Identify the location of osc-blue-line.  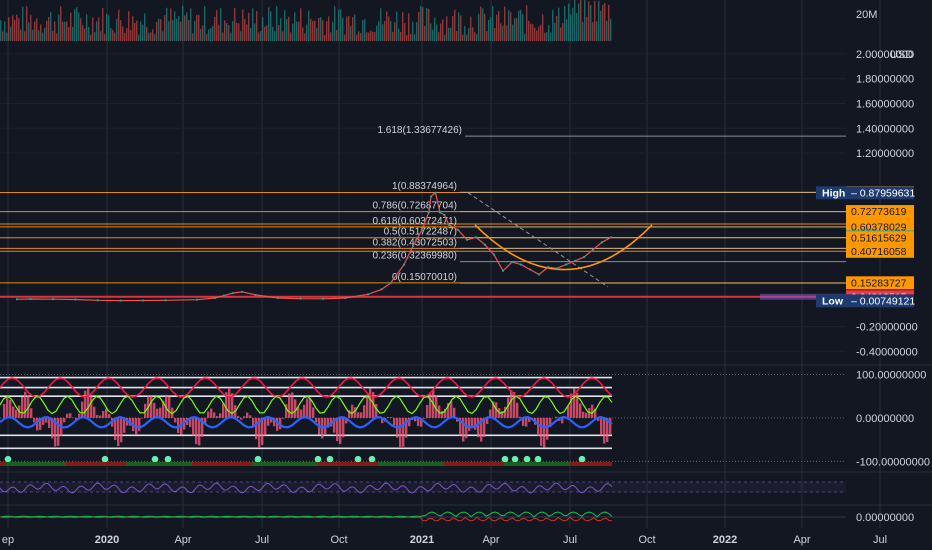
(306, 422).